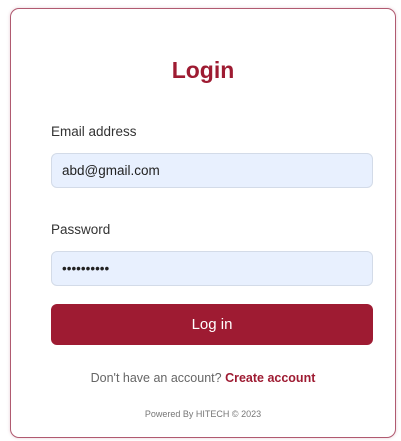 Image resolution: width=401 pixels, height=441 pixels. What do you see at coordinates (203, 70) in the screenshot?
I see `login-title: Login` at bounding box center [203, 70].